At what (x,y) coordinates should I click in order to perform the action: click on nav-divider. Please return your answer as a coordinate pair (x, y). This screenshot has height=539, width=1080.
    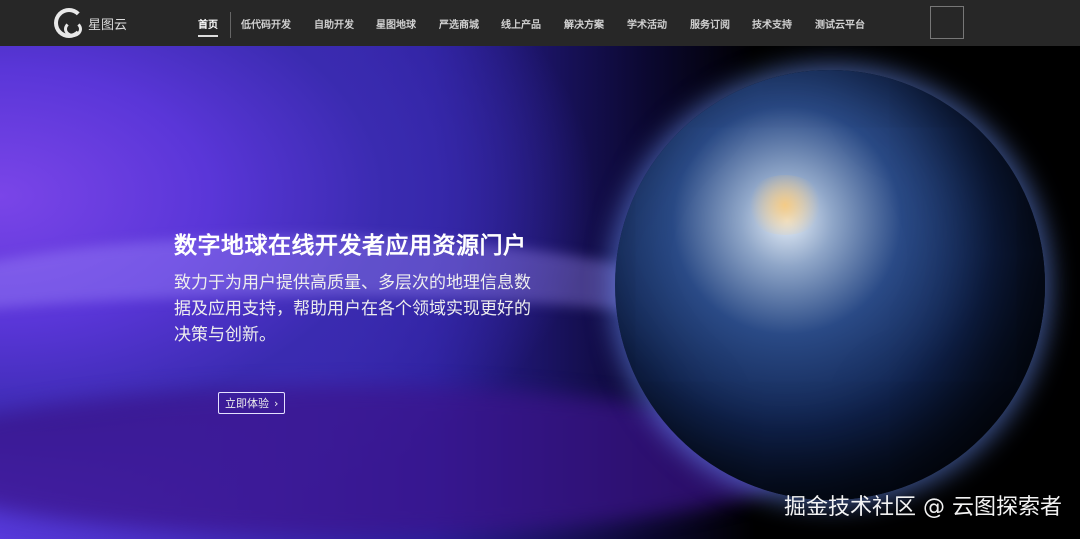
    Looking at the image, I should click on (230, 25).